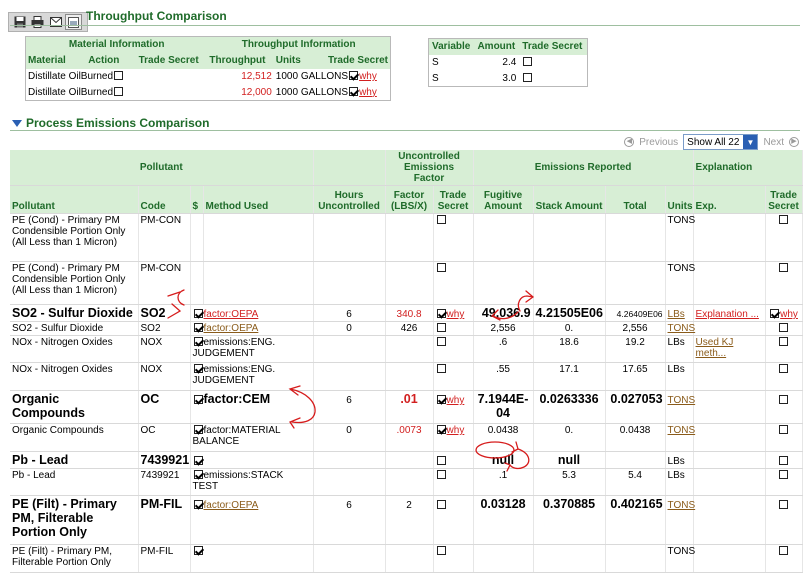 The width and height of the screenshot is (805, 573). Describe the element at coordinates (676, 314) in the screenshot. I see `units-link: LBs` at that location.